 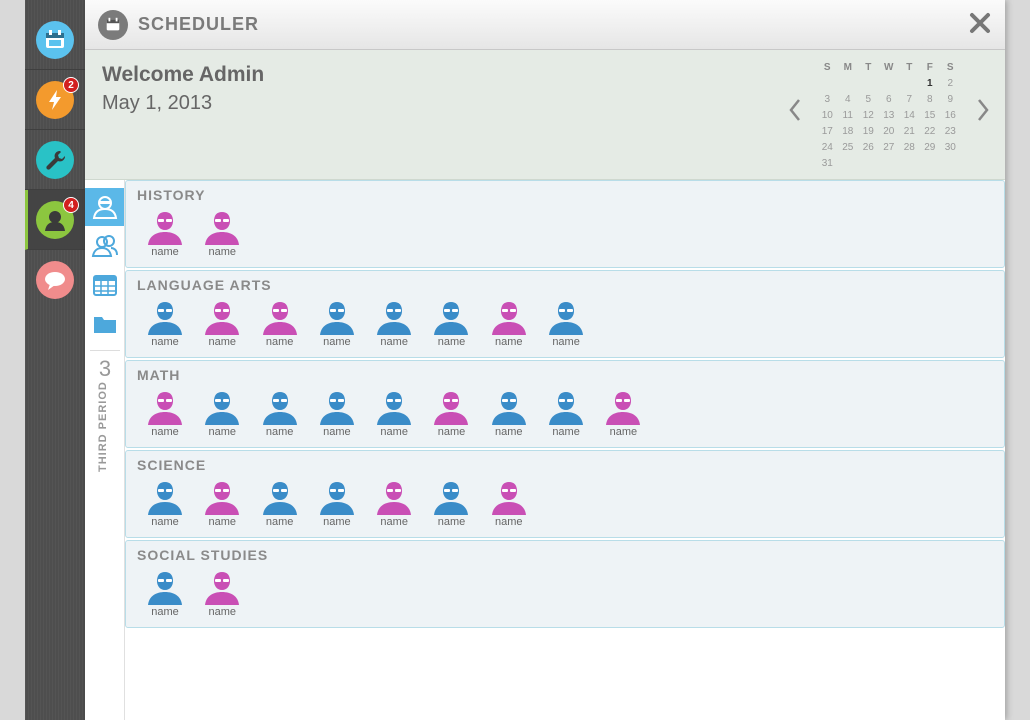 I want to click on calendar-day: 14, so click(x=909, y=116).